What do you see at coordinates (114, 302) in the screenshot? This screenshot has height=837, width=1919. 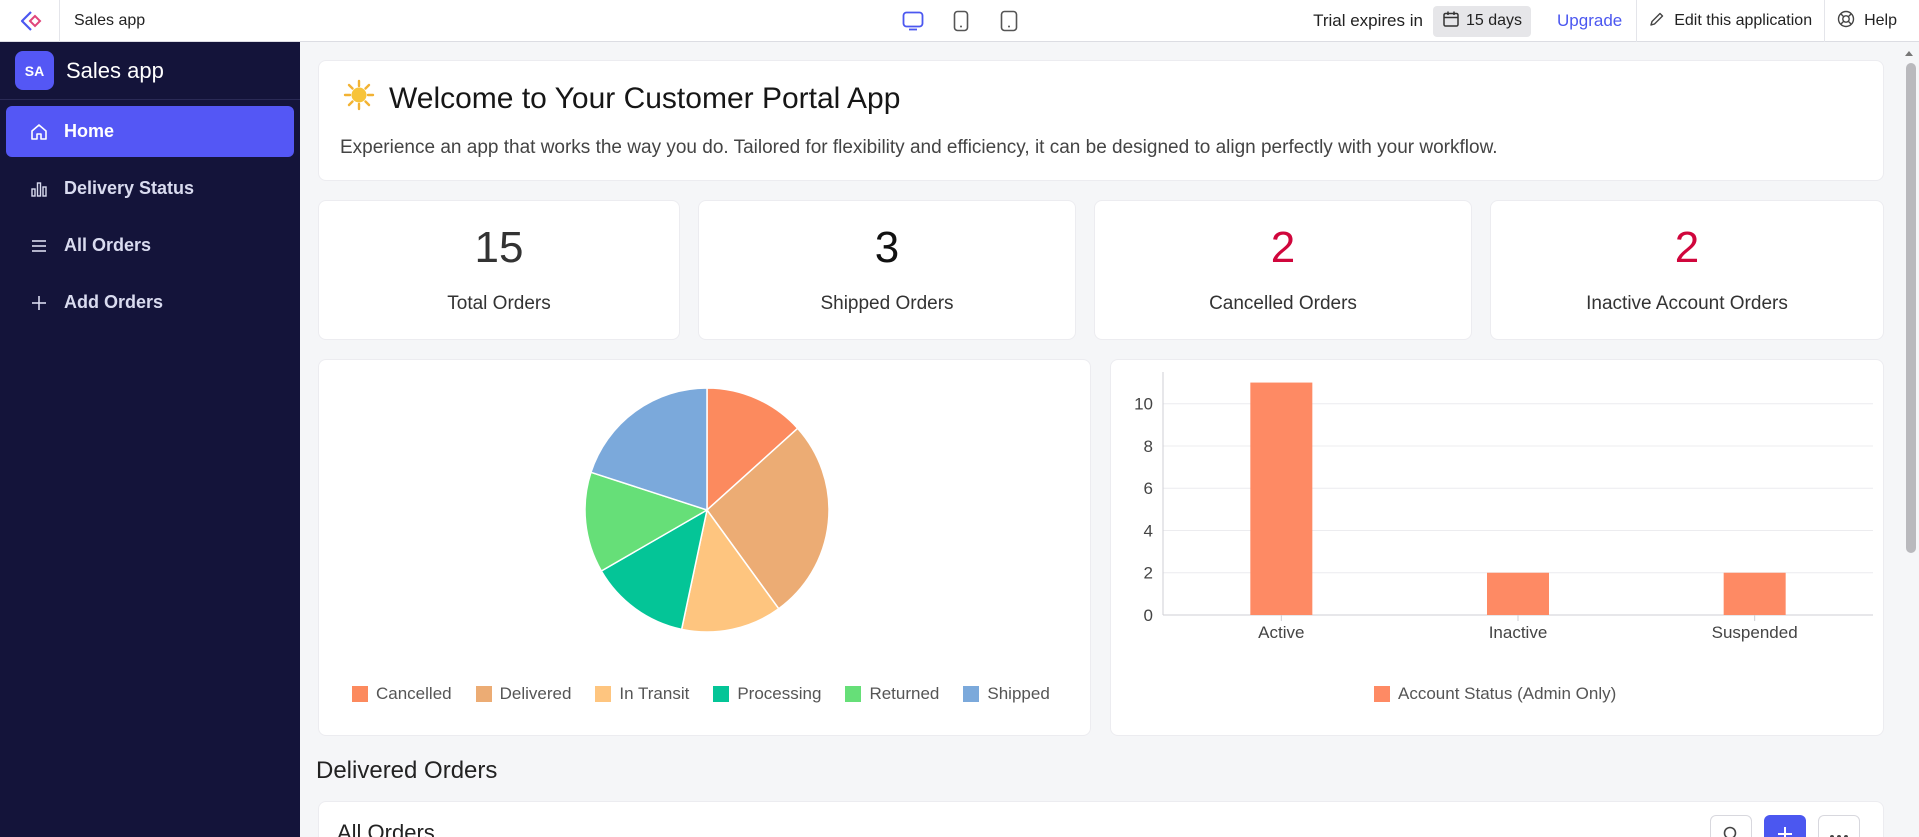 I see `sidebar-item-label: Add Orders` at bounding box center [114, 302].